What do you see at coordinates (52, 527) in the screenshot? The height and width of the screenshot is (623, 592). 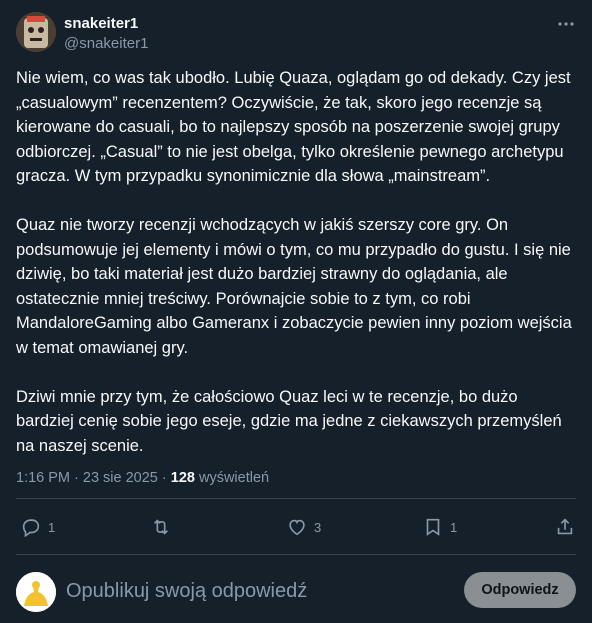 I see `reply-count: 1` at bounding box center [52, 527].